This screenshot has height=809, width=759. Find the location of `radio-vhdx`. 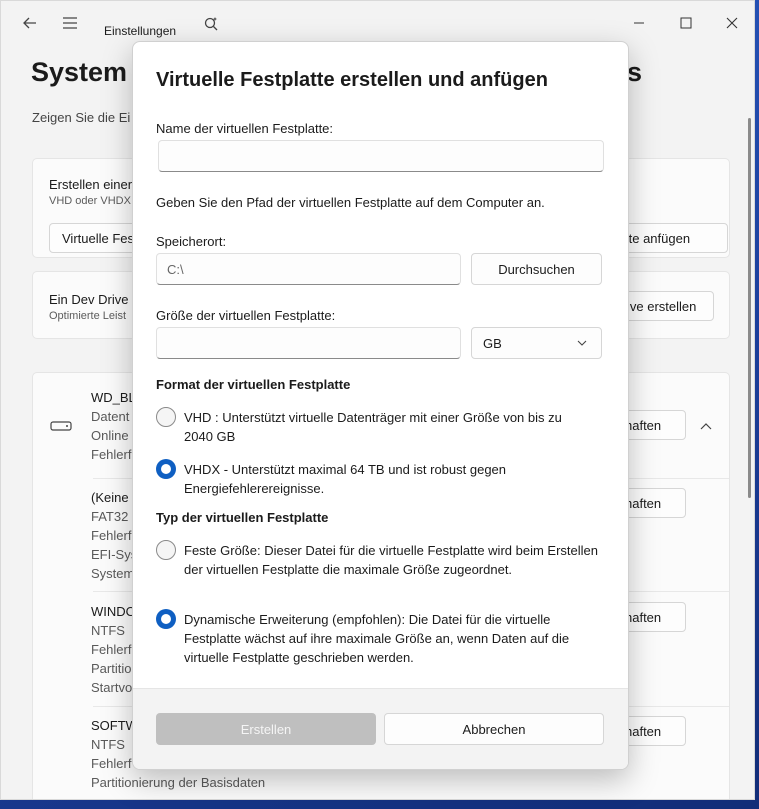

radio-vhdx is located at coordinates (166, 469).